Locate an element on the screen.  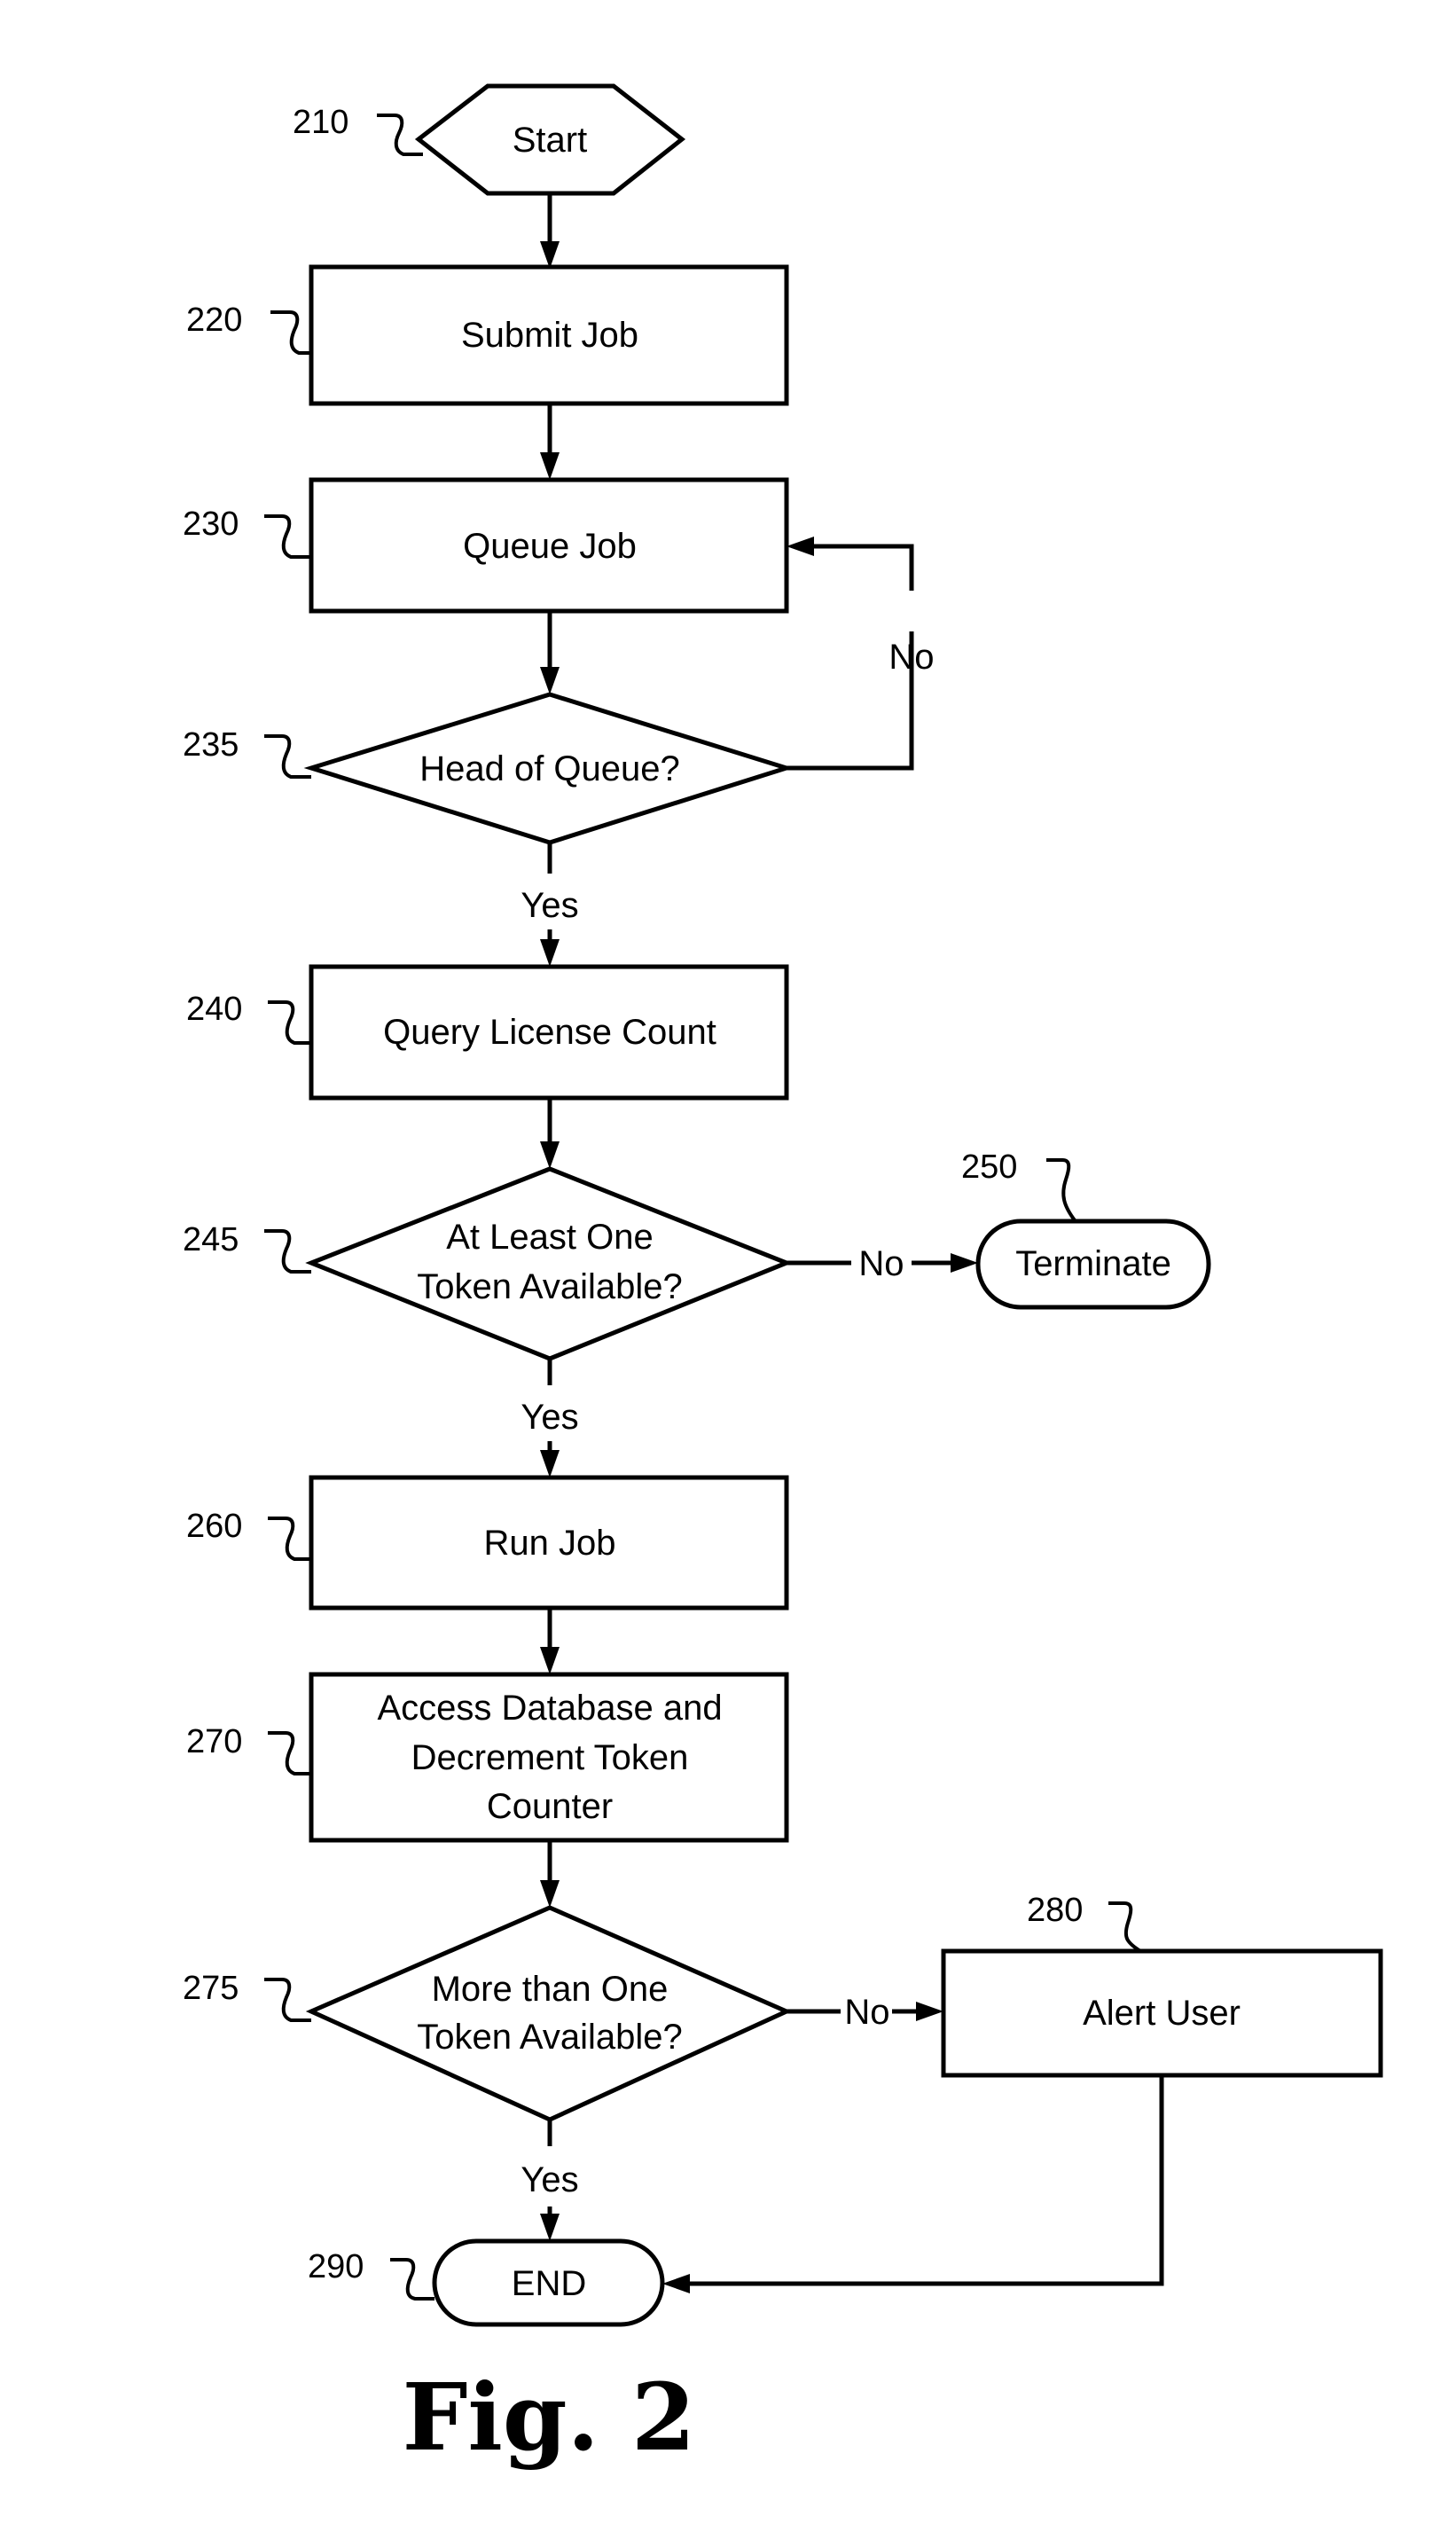
node-260-run-job: Run Job is located at coordinates (549, 1543).